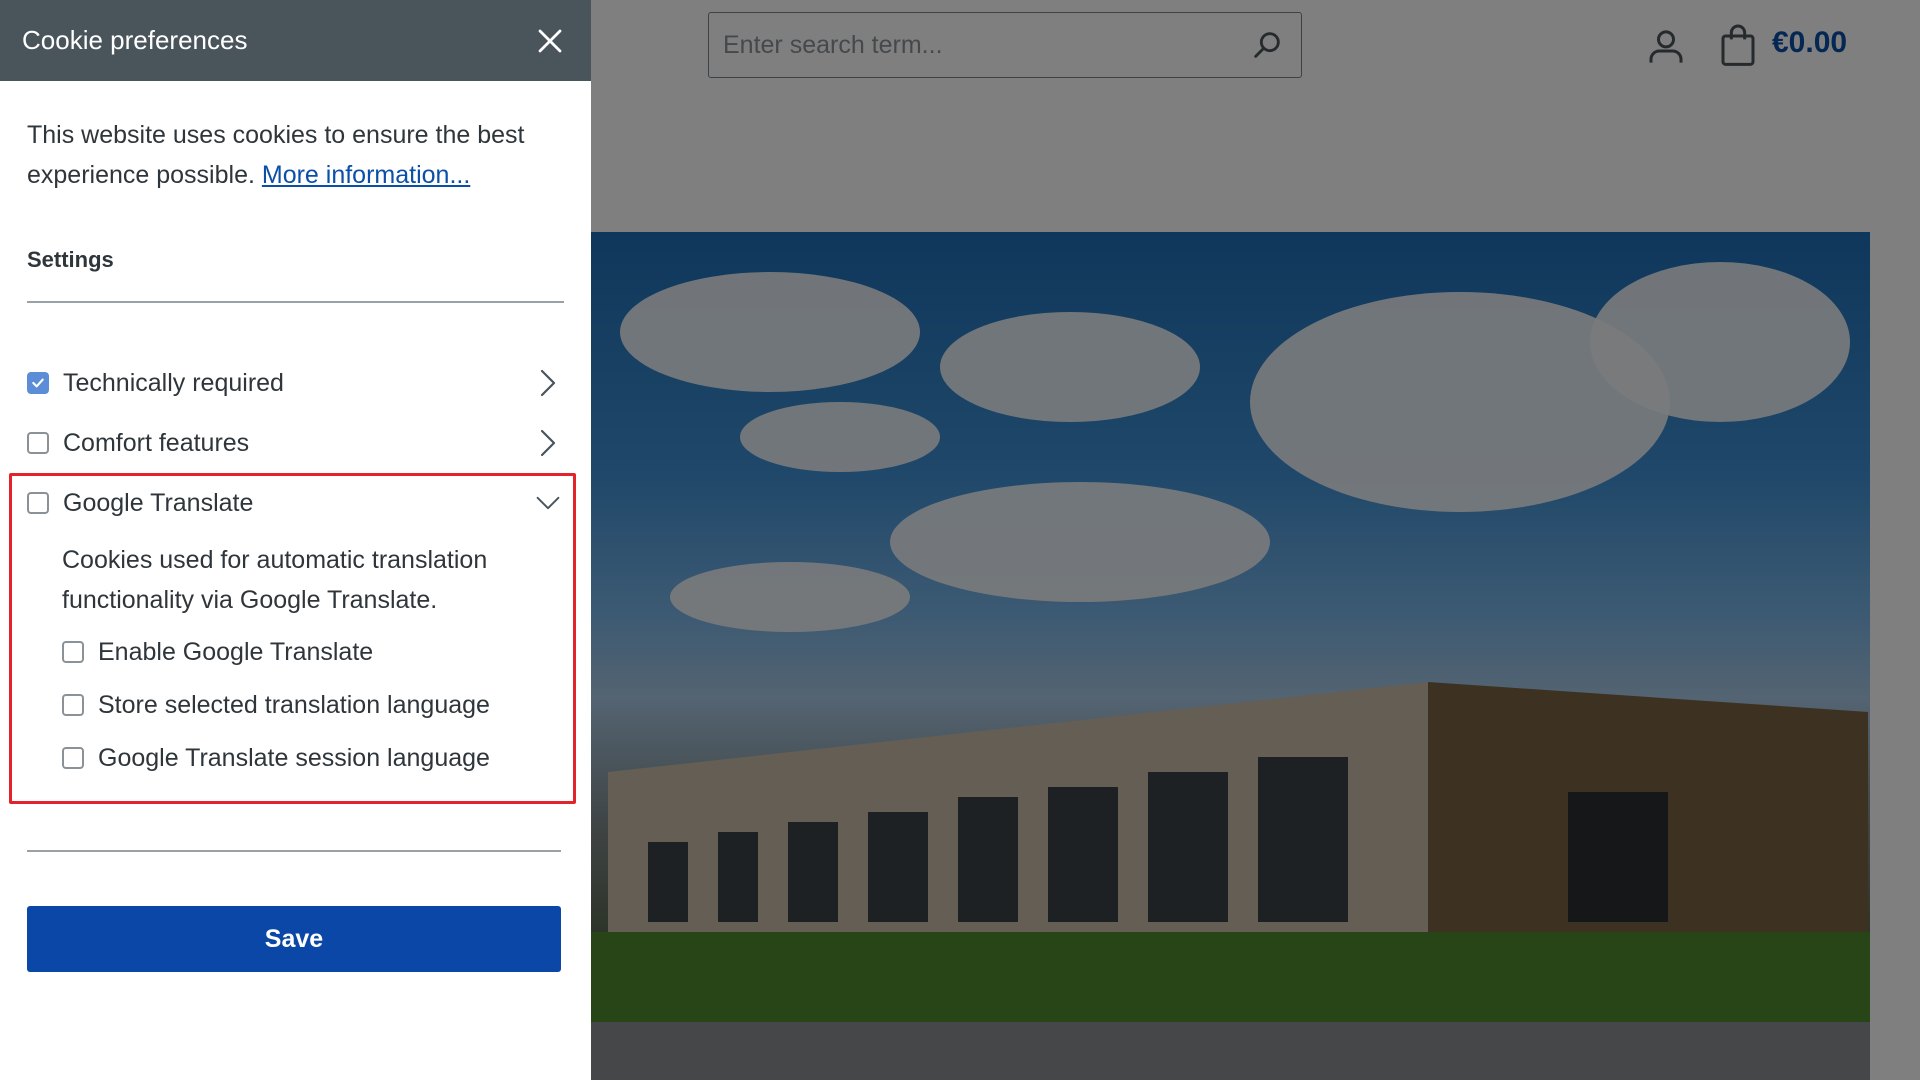  Describe the element at coordinates (295, 40) in the screenshot. I see `panel-header: Cookie preferences` at that location.